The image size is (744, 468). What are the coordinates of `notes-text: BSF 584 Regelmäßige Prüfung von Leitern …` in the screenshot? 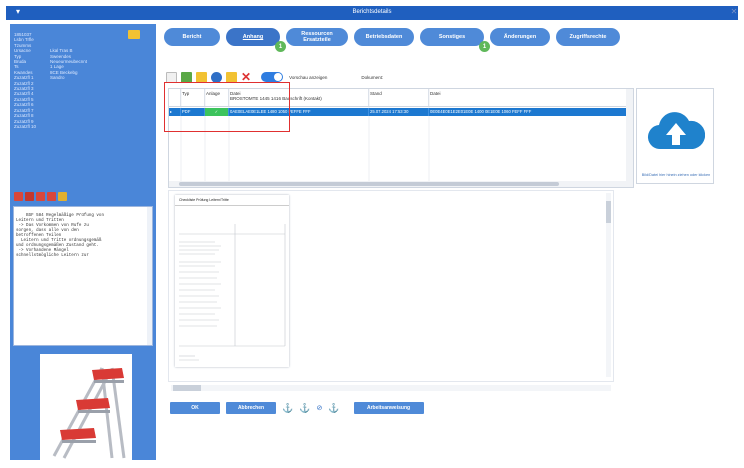 It's located at (60, 236).